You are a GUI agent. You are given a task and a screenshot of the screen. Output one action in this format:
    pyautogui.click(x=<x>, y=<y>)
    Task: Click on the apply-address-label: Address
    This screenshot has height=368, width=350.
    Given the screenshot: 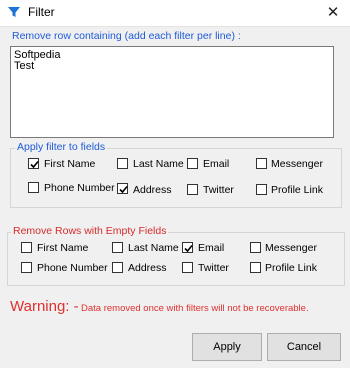 What is the action you would take?
    pyautogui.click(x=152, y=190)
    